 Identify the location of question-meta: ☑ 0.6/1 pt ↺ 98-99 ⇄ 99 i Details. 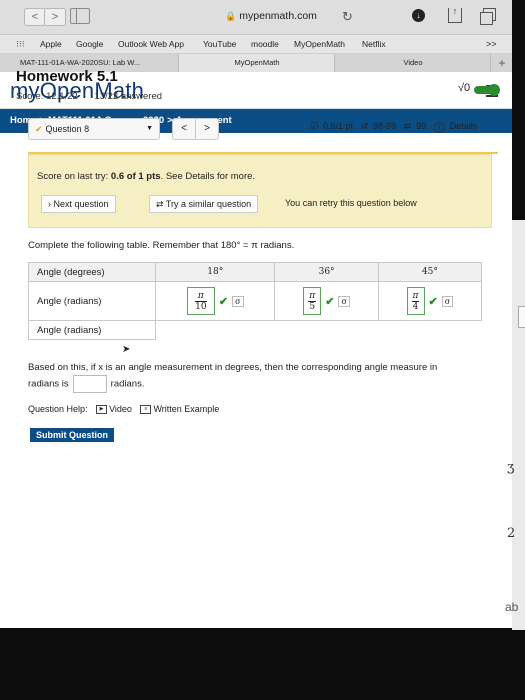
(396, 127).